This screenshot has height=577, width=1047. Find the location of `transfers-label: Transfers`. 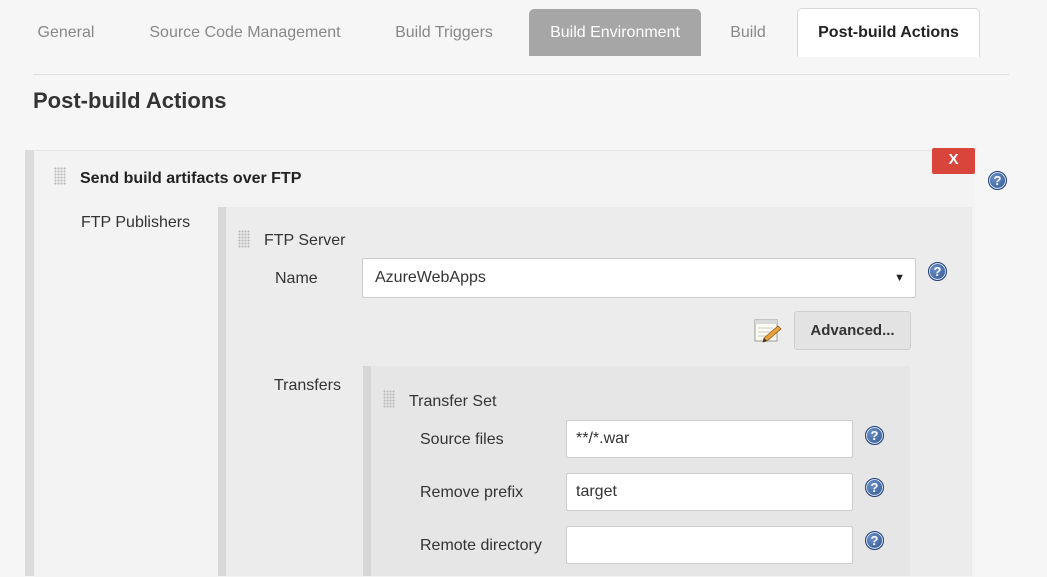

transfers-label: Transfers is located at coordinates (307, 385).